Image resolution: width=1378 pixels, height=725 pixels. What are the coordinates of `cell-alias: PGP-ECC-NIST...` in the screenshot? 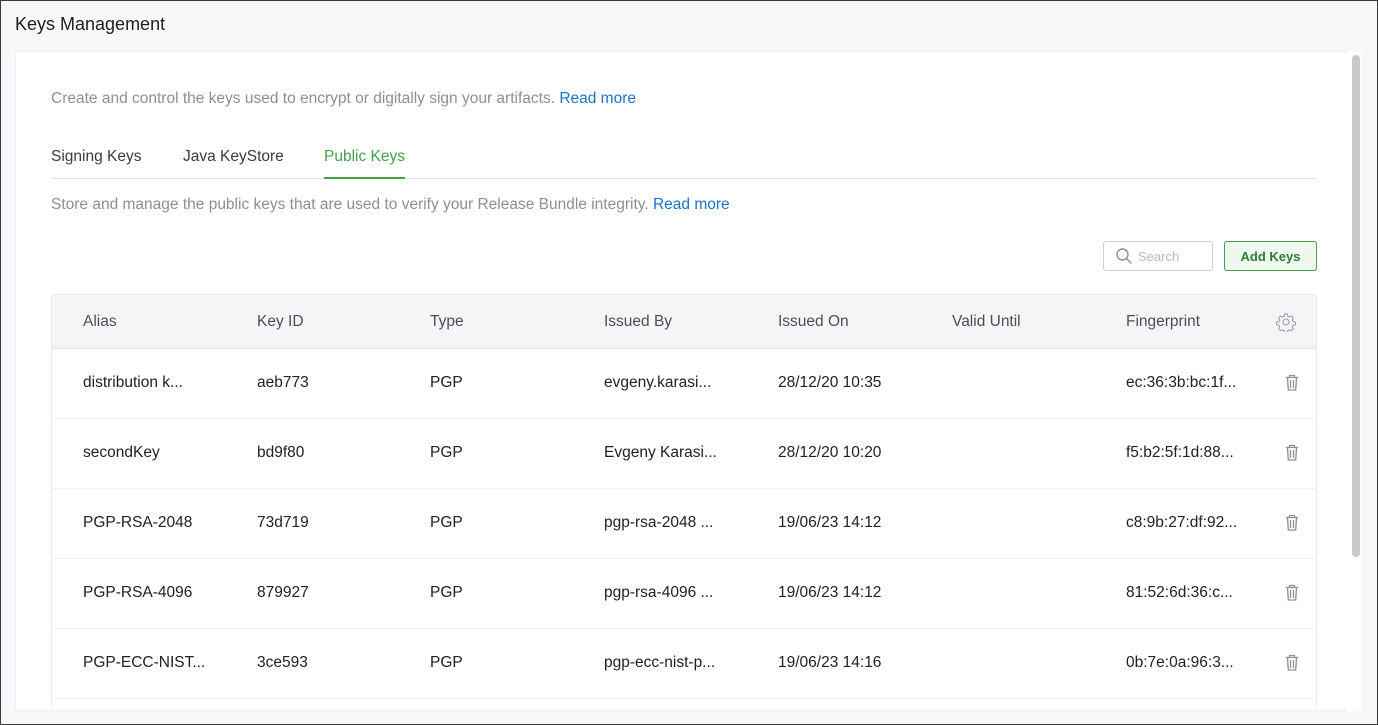 It's located at (144, 662).